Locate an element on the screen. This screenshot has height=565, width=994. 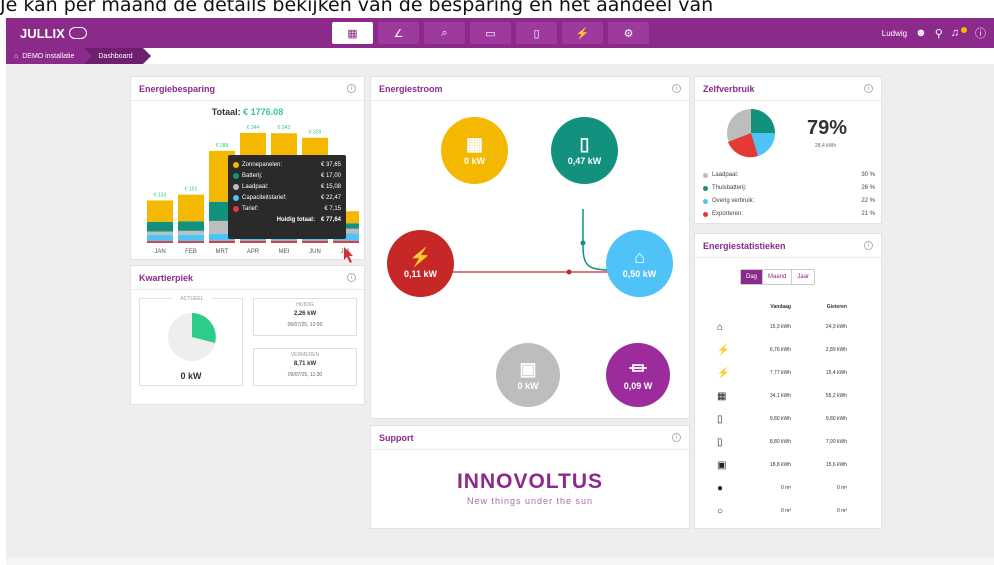
savings-total-value: € 1776.08 is located at coordinates (263, 112).